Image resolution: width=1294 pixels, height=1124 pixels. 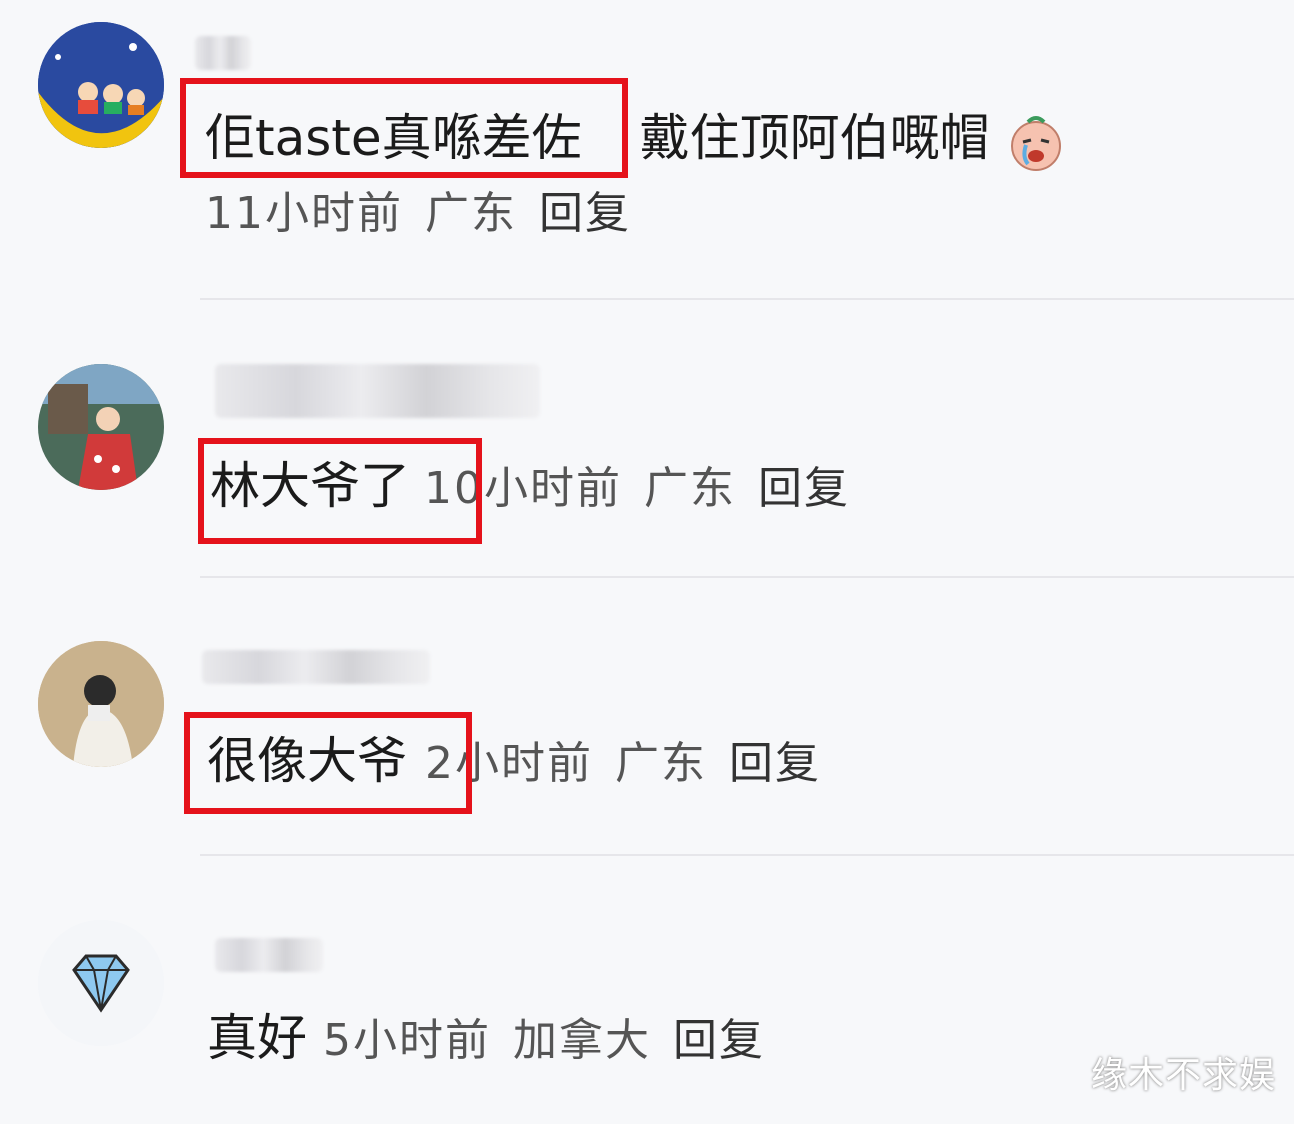 I want to click on comment-meta: 11小时前 广东 回复, so click(x=418, y=214).